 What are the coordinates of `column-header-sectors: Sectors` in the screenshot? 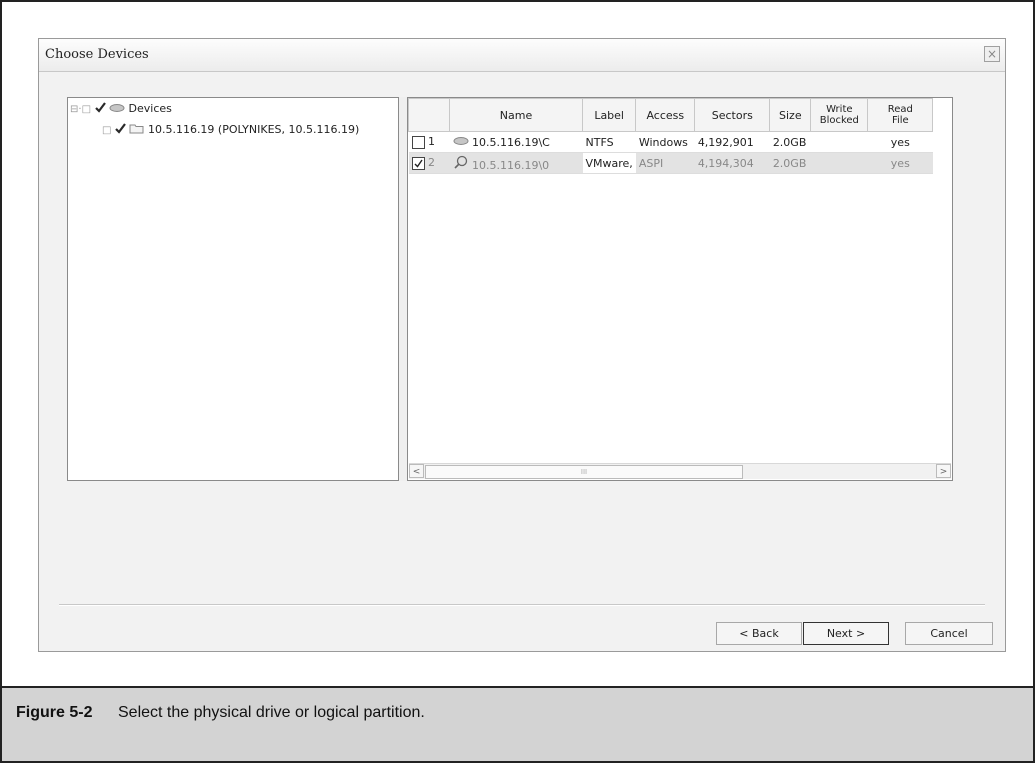 It's located at (732, 115).